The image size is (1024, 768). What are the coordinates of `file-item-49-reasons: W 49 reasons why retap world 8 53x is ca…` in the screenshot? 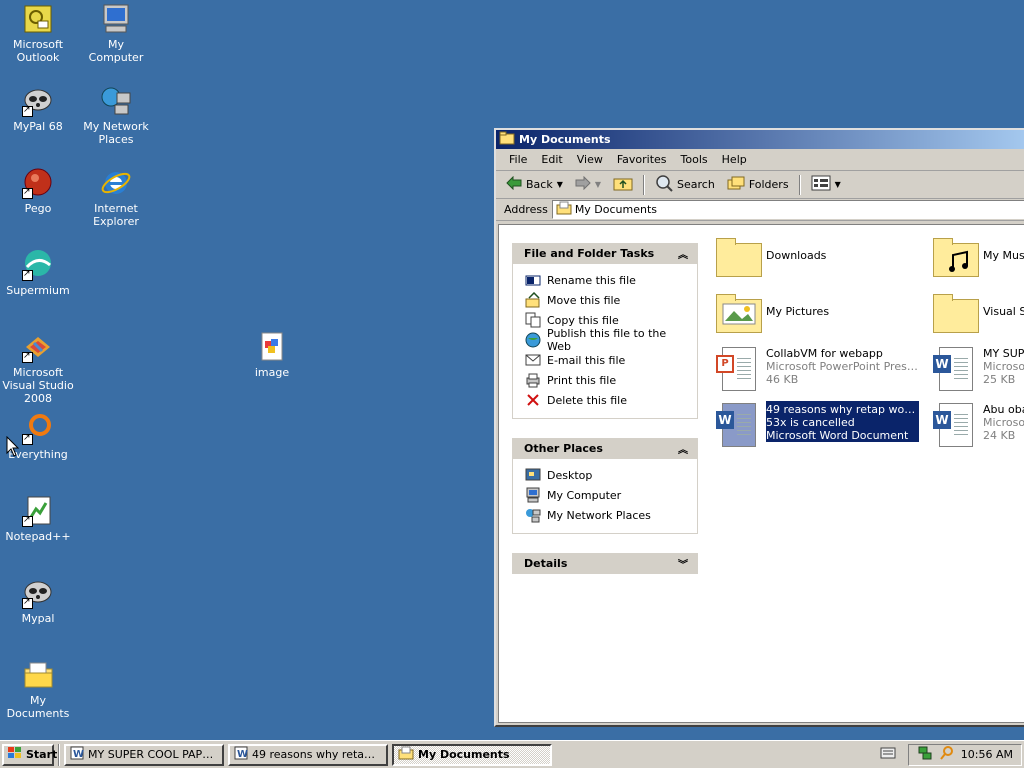 It's located at (816, 425).